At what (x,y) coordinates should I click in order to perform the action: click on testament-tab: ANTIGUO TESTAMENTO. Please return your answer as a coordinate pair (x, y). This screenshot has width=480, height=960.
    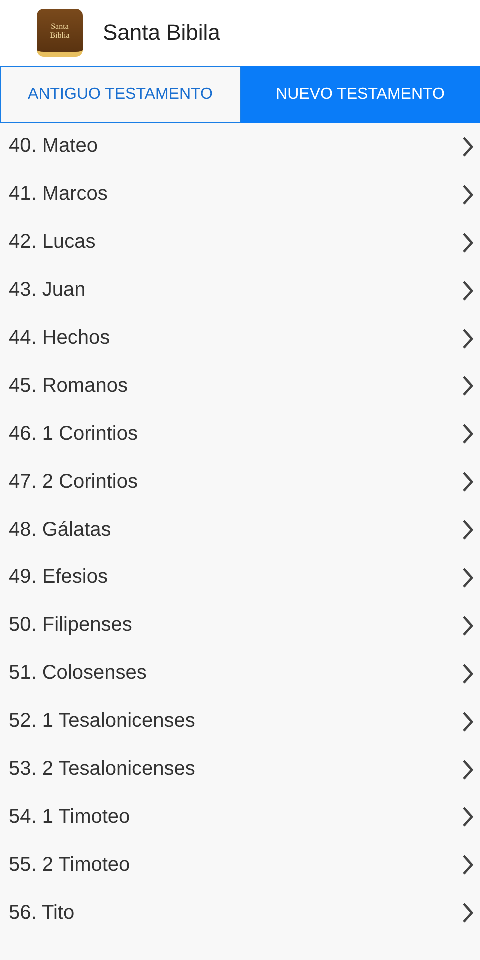
    Looking at the image, I should click on (120, 94).